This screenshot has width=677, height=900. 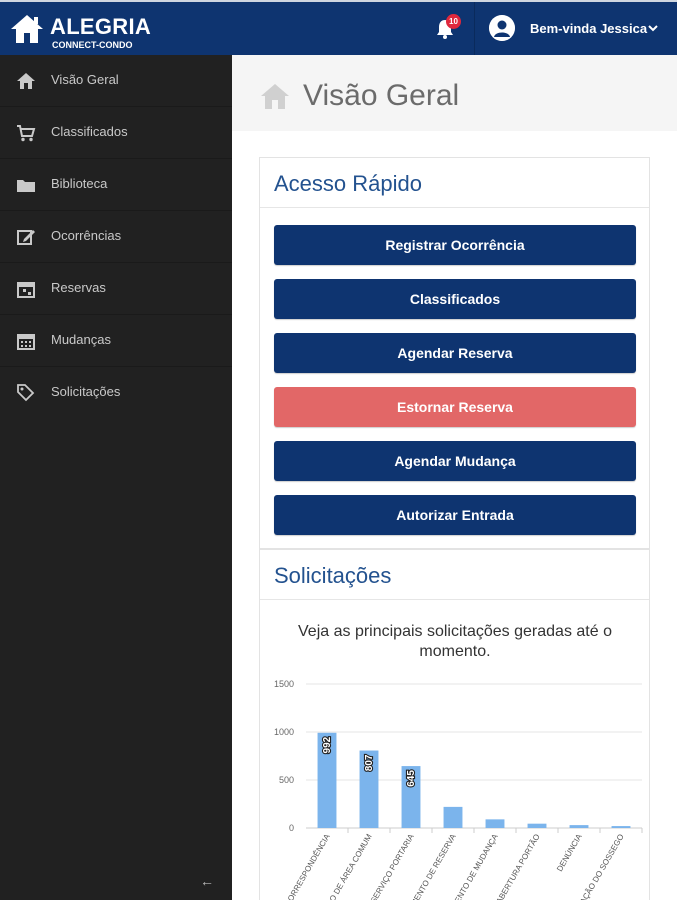 I want to click on agendar-reserva-button: Agendar Reserva, so click(x=455, y=353).